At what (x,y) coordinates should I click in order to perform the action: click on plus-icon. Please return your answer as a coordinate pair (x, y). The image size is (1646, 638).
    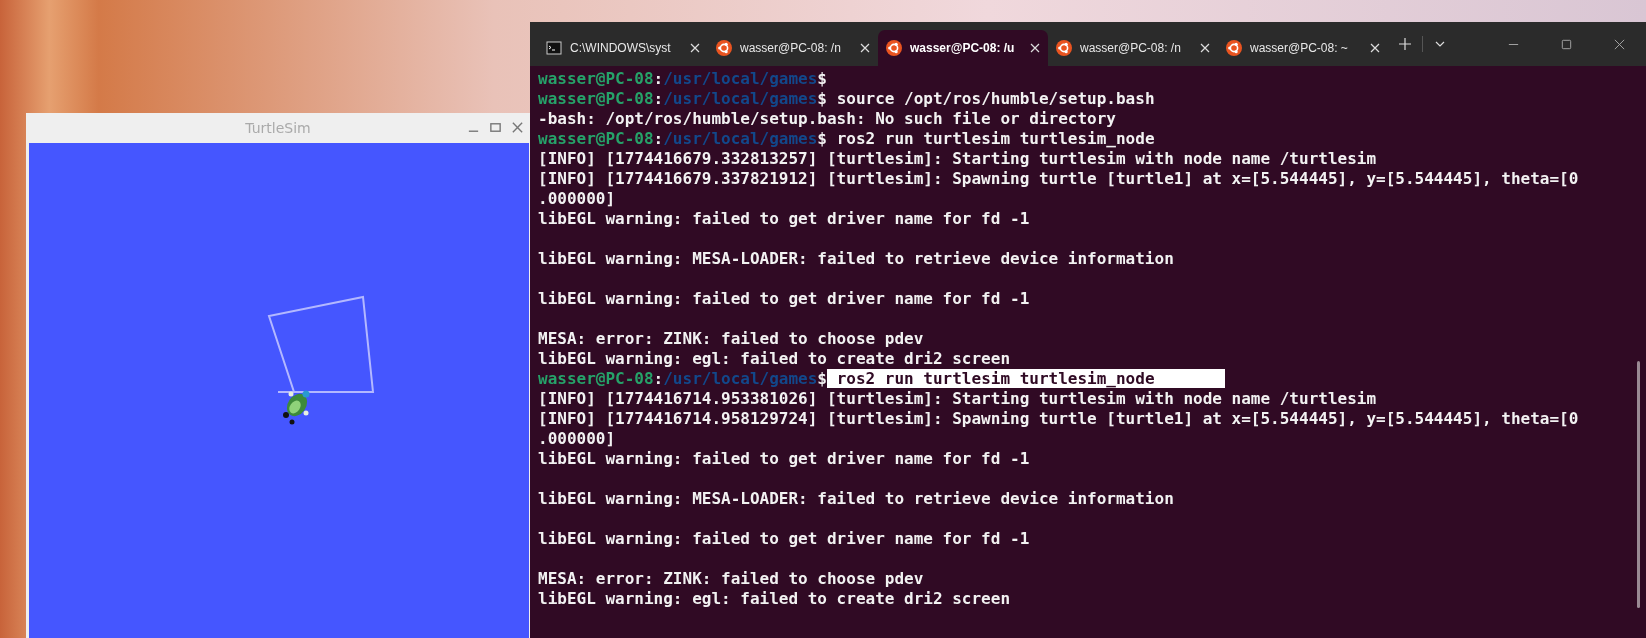
    Looking at the image, I should click on (1405, 44).